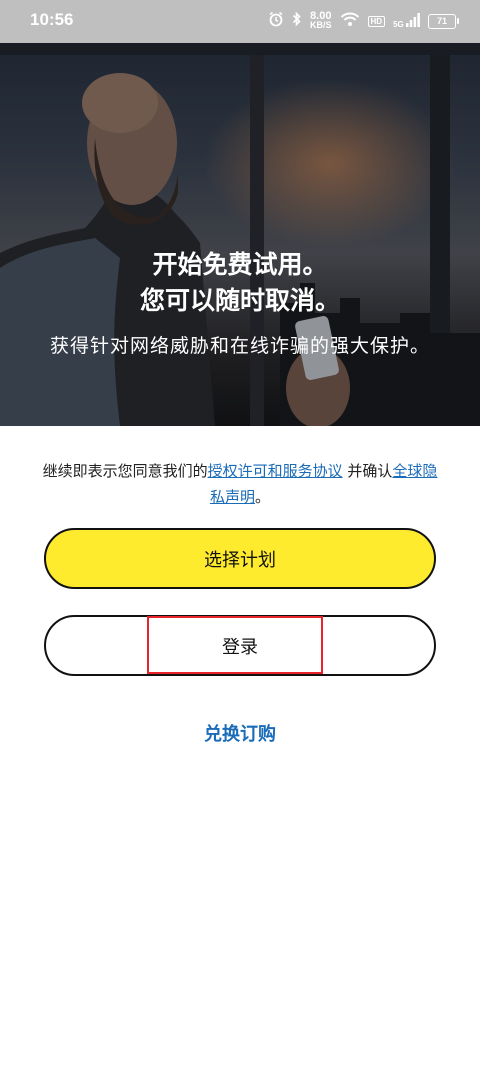  I want to click on consent-text: 继续即表示您同意我们的授权许可和服务协议 并确认全球隐私声明。, so click(240, 484).